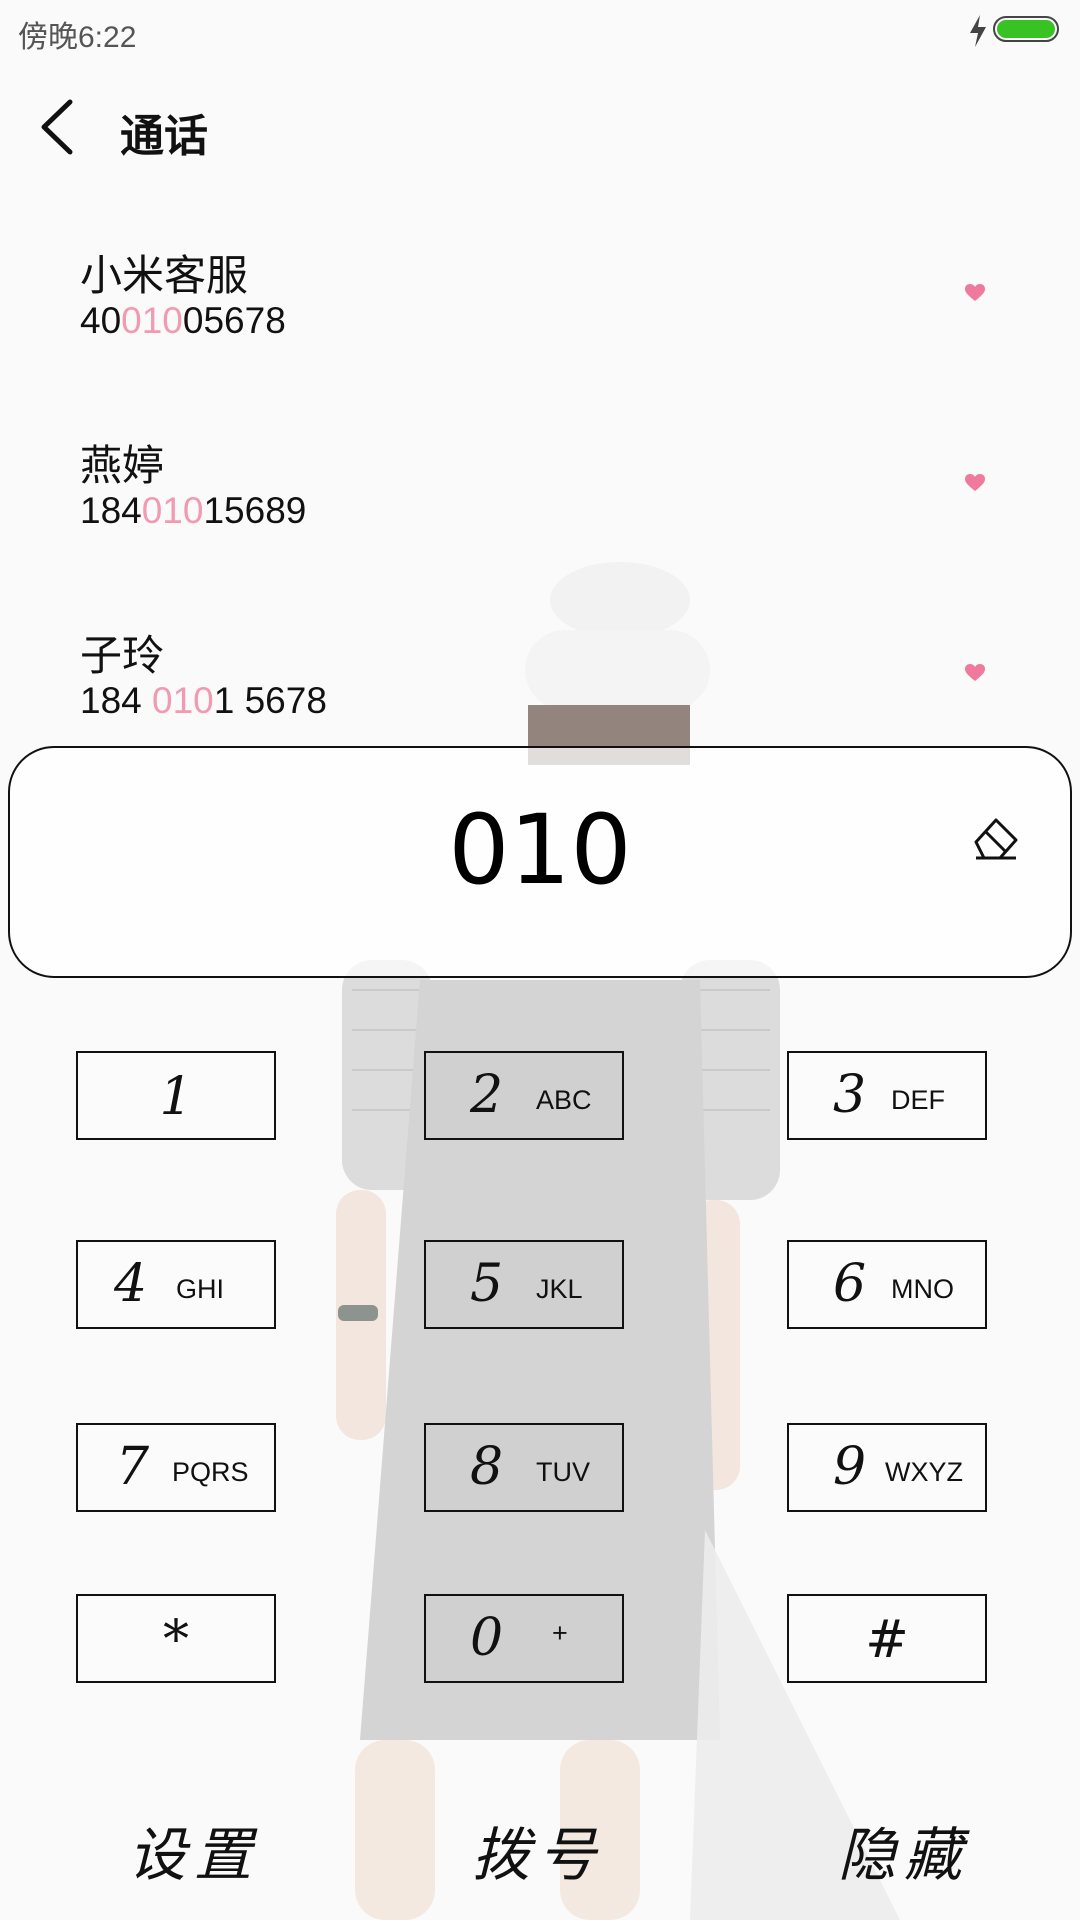 Image resolution: width=1080 pixels, height=1920 pixels. I want to click on key-7: 7 PQRS, so click(176, 1467).